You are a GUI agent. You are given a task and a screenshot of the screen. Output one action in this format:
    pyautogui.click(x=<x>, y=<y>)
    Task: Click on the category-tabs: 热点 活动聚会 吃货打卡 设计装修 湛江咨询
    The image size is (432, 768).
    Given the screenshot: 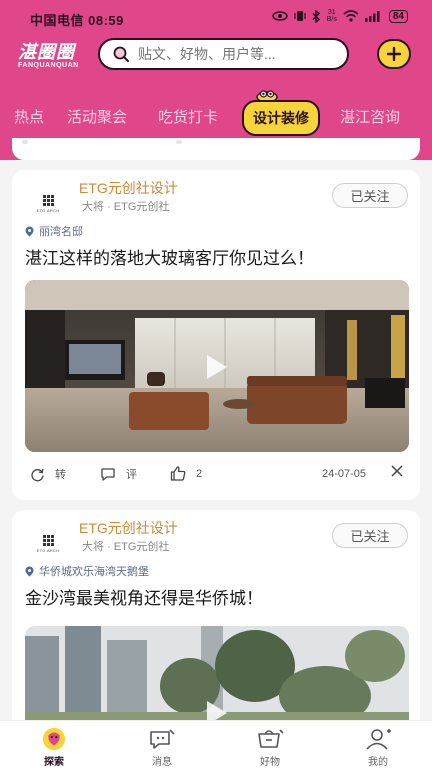 What is the action you would take?
    pyautogui.click(x=216, y=116)
    